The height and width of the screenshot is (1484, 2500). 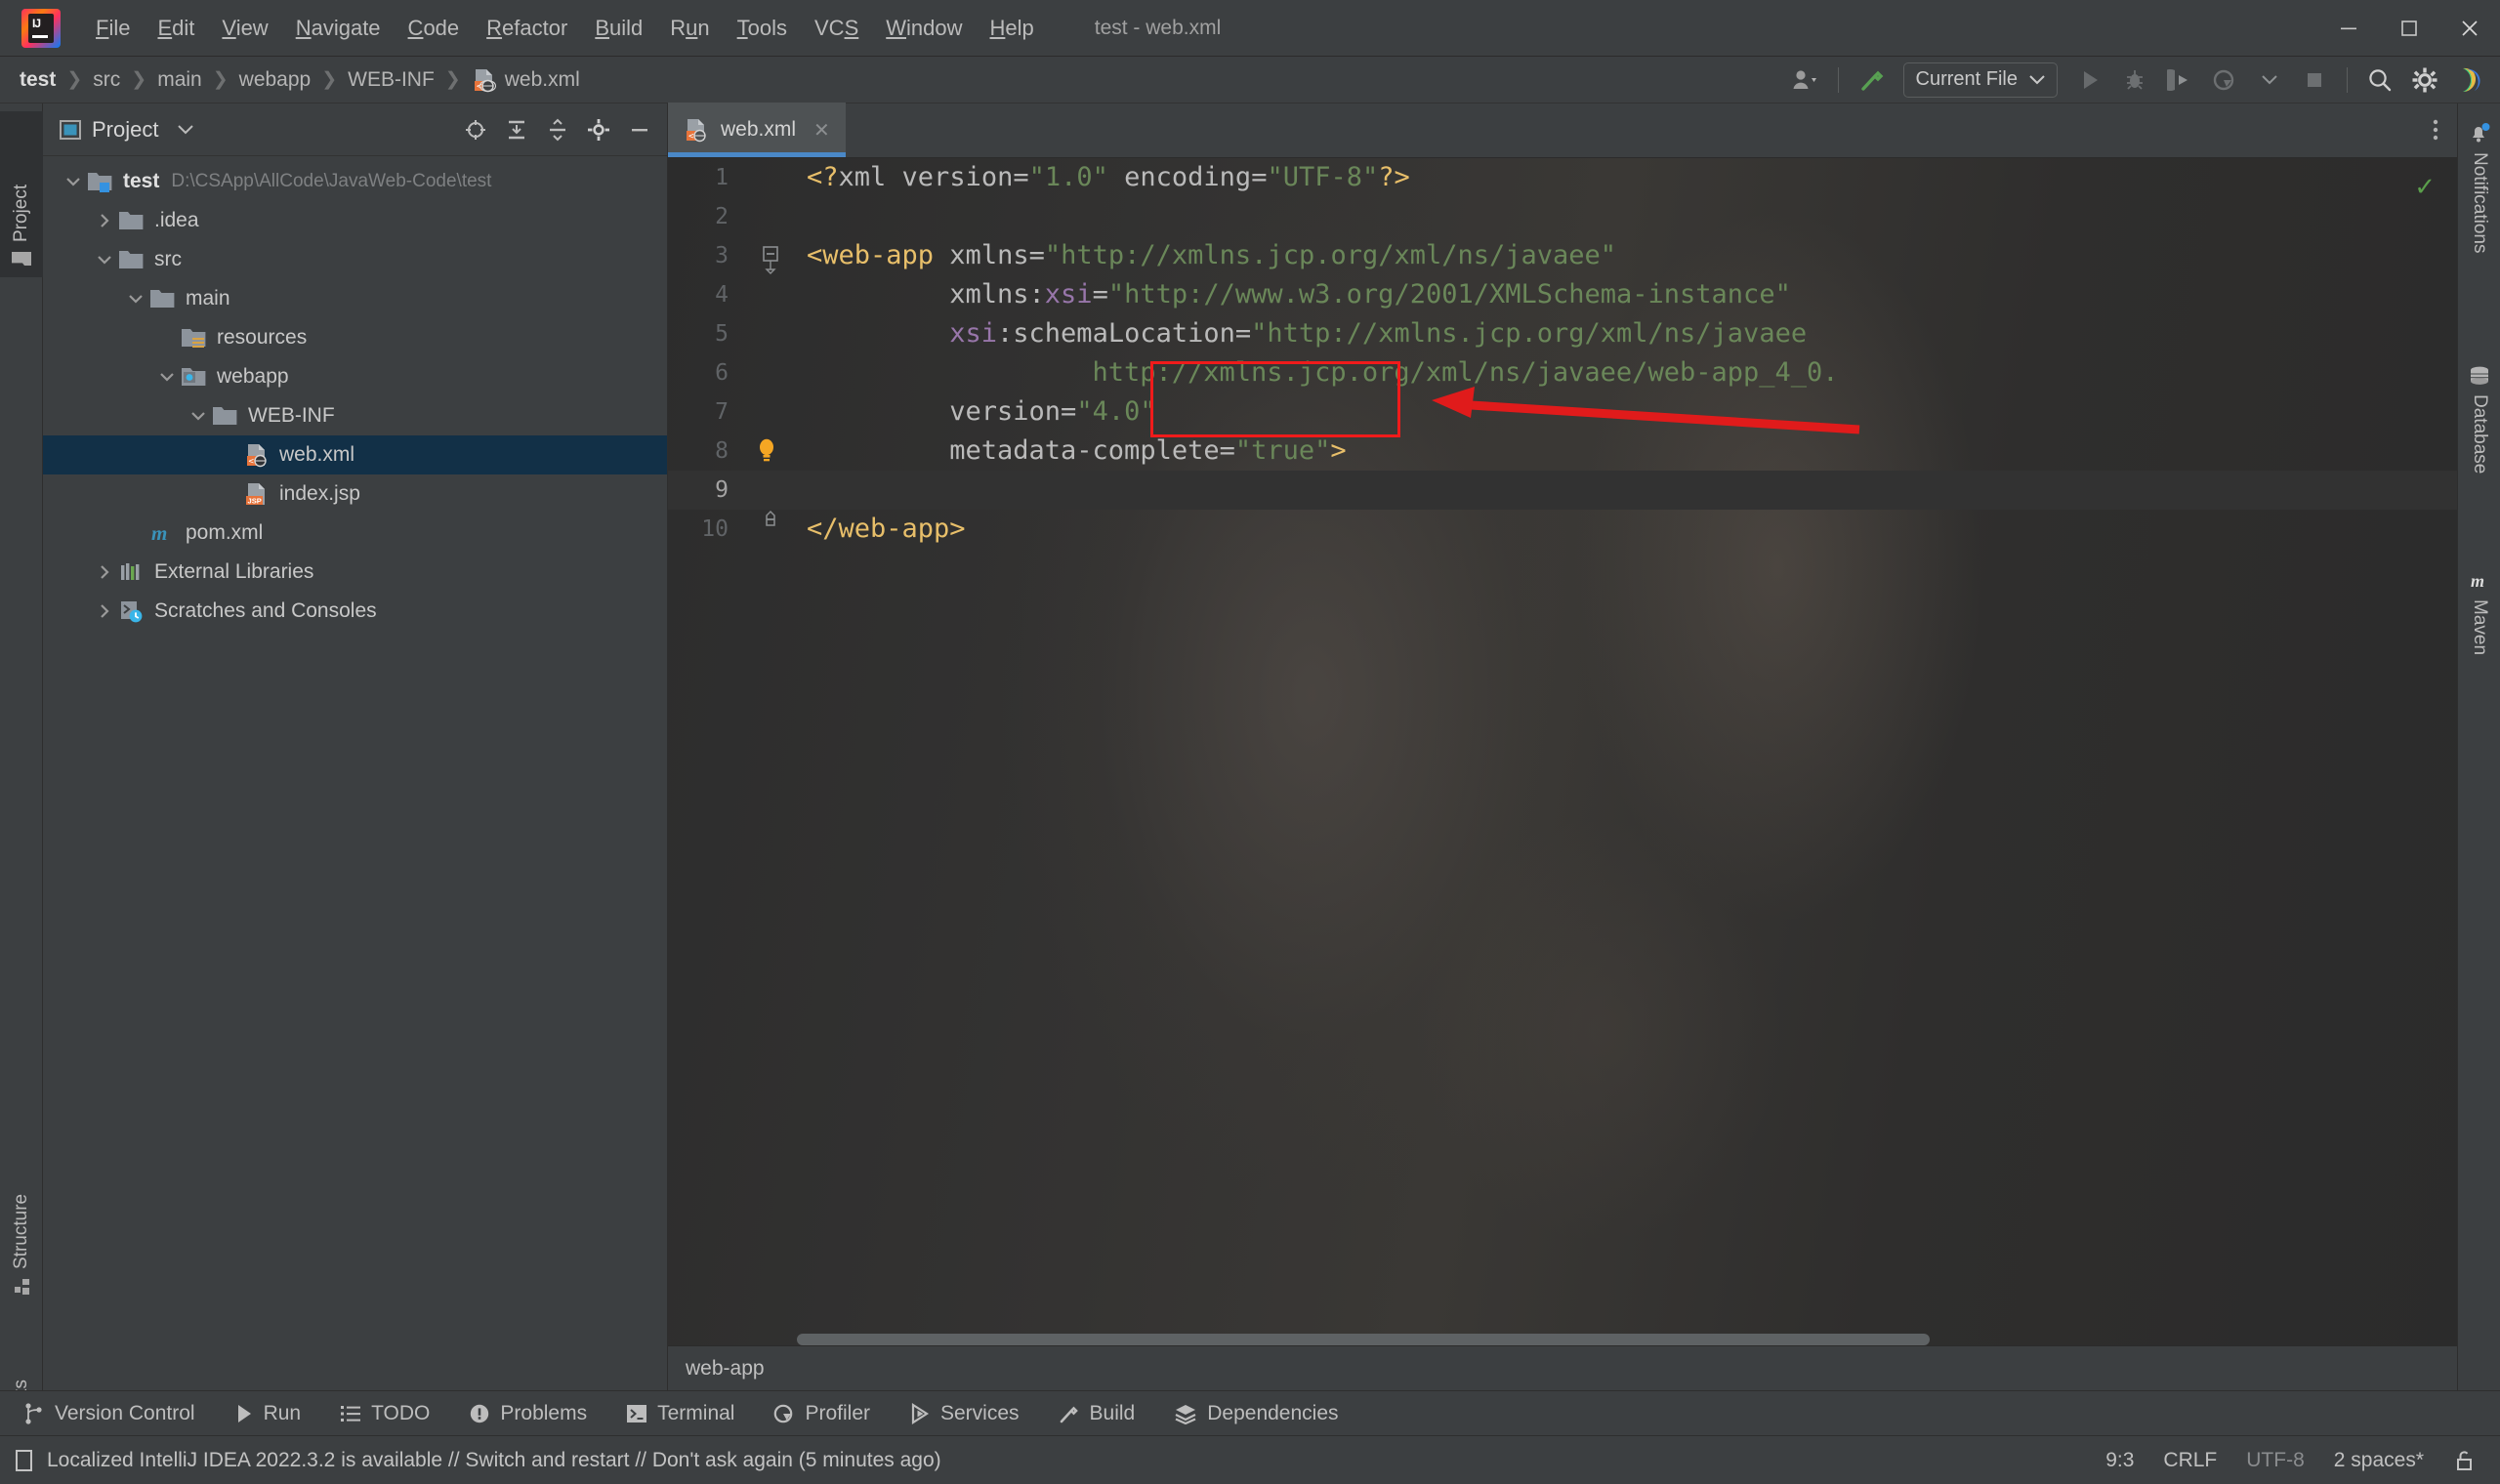 I want to click on bottom-tab-run: Run, so click(x=268, y=1414).